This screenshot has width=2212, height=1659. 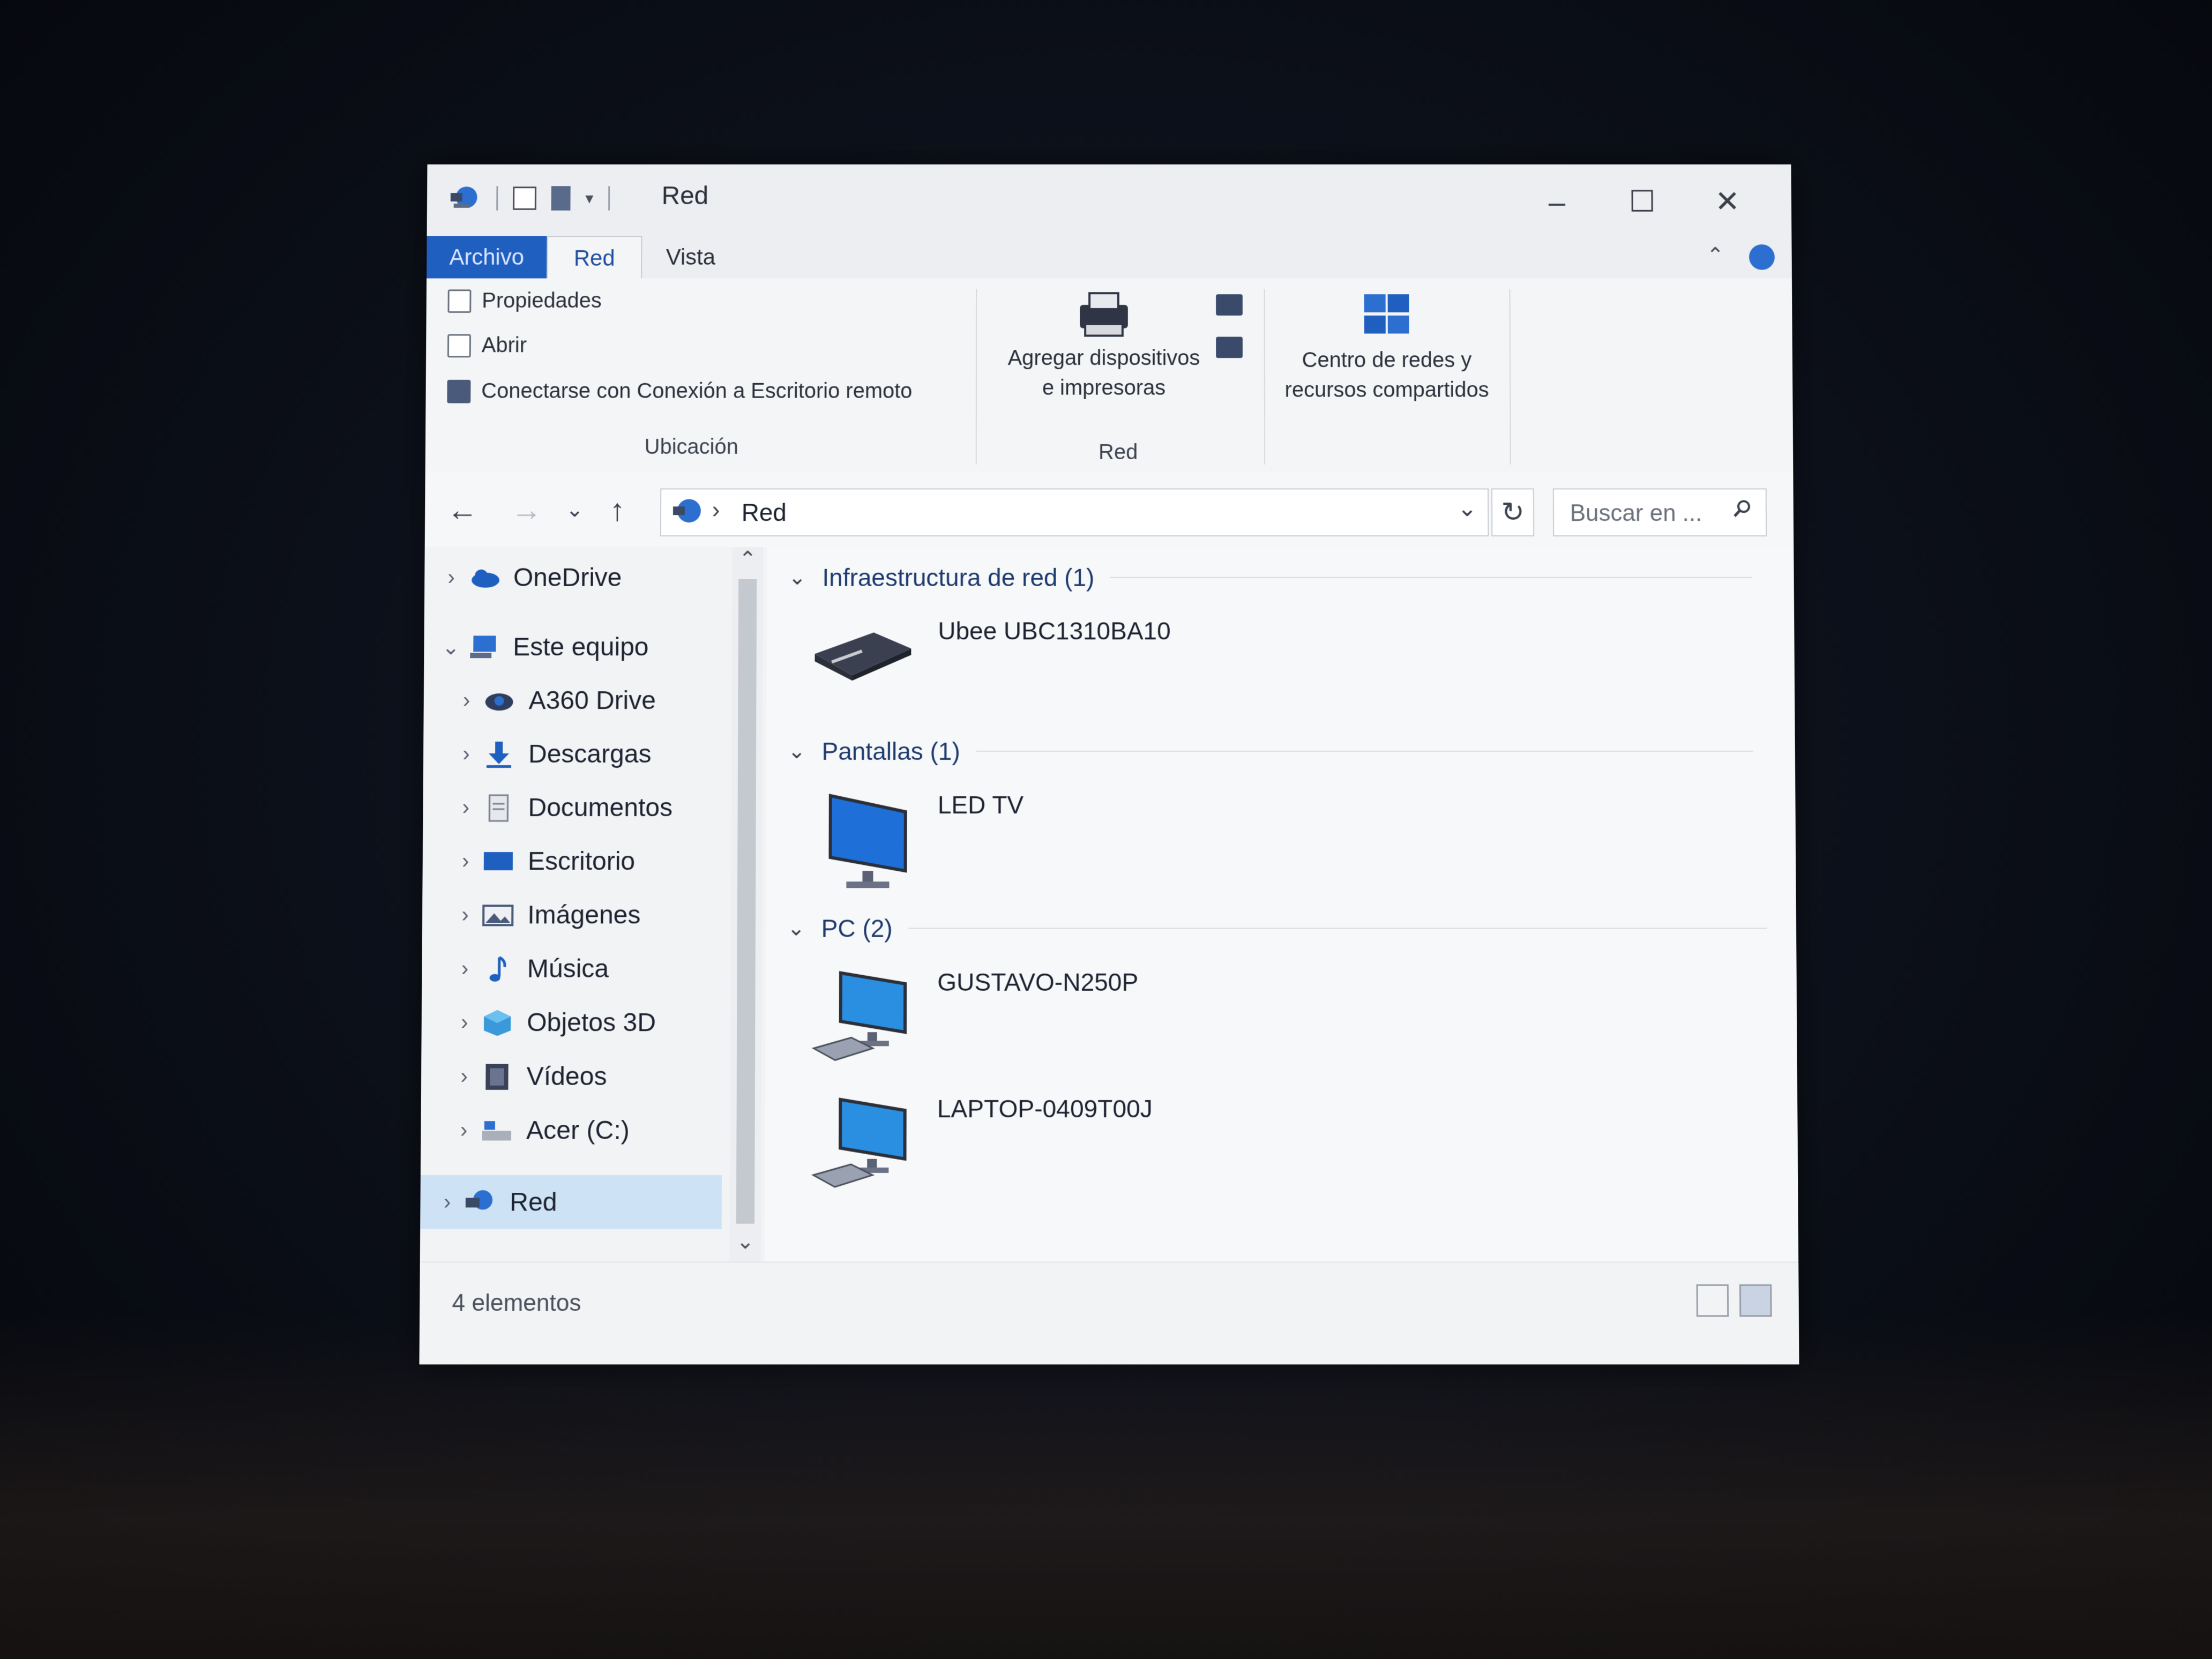 I want to click on title-bar: ▾ Red – ☐ ✕, so click(x=1109, y=201).